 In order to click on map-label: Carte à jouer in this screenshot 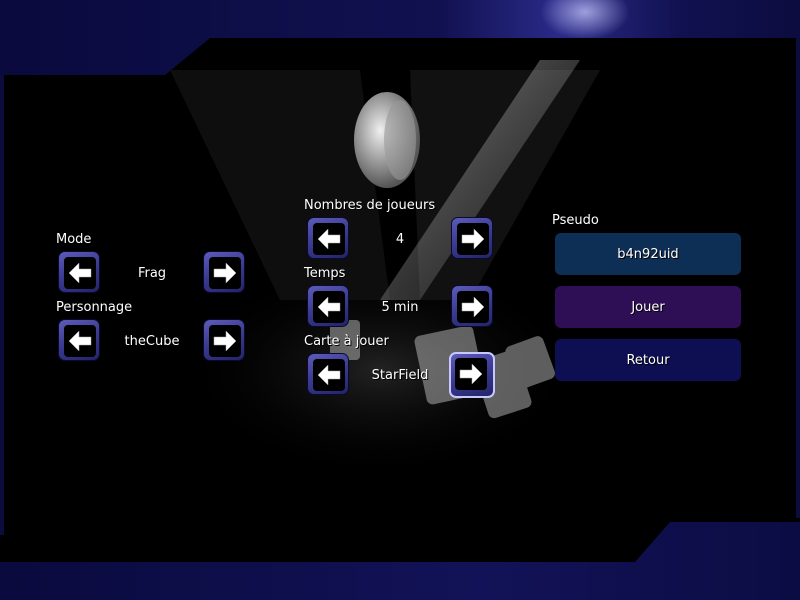, I will do `click(346, 341)`.